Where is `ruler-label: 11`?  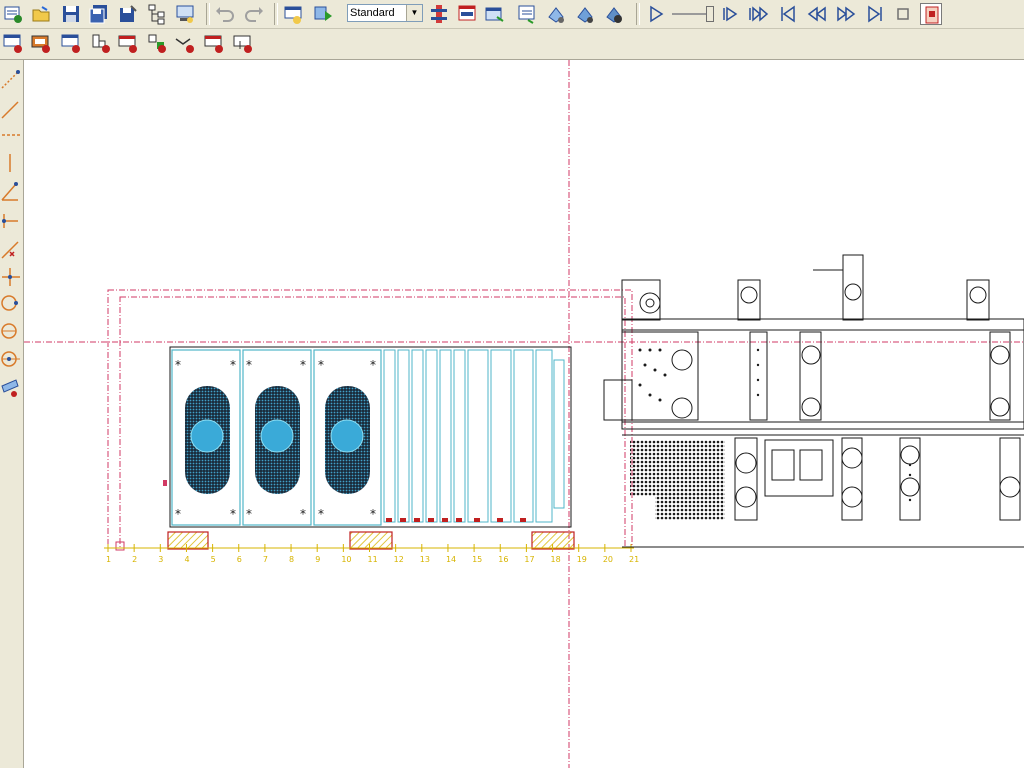
ruler-label: 11 is located at coordinates (373, 559).